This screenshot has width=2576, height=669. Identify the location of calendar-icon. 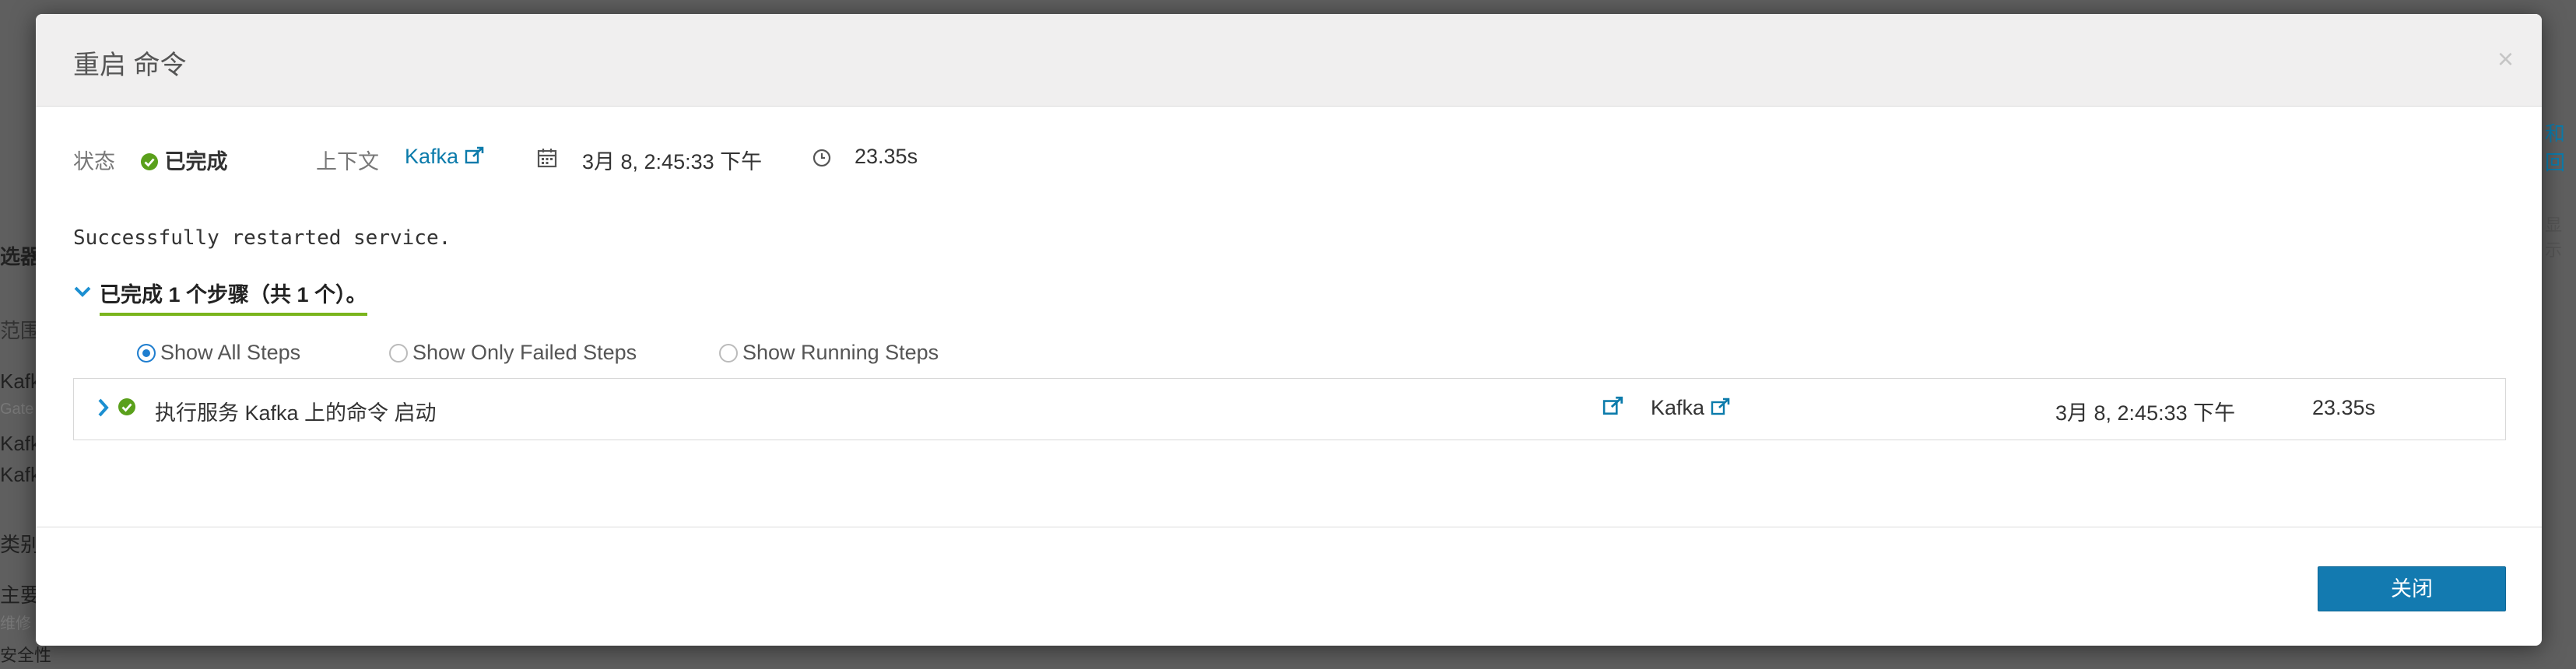
(547, 159).